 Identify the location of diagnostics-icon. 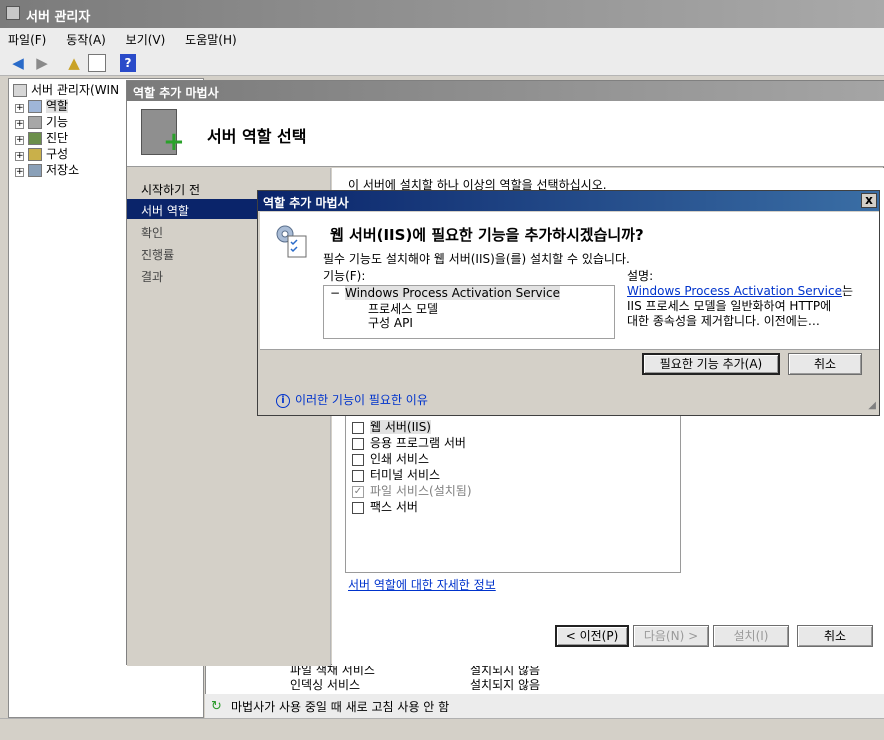
(35, 138).